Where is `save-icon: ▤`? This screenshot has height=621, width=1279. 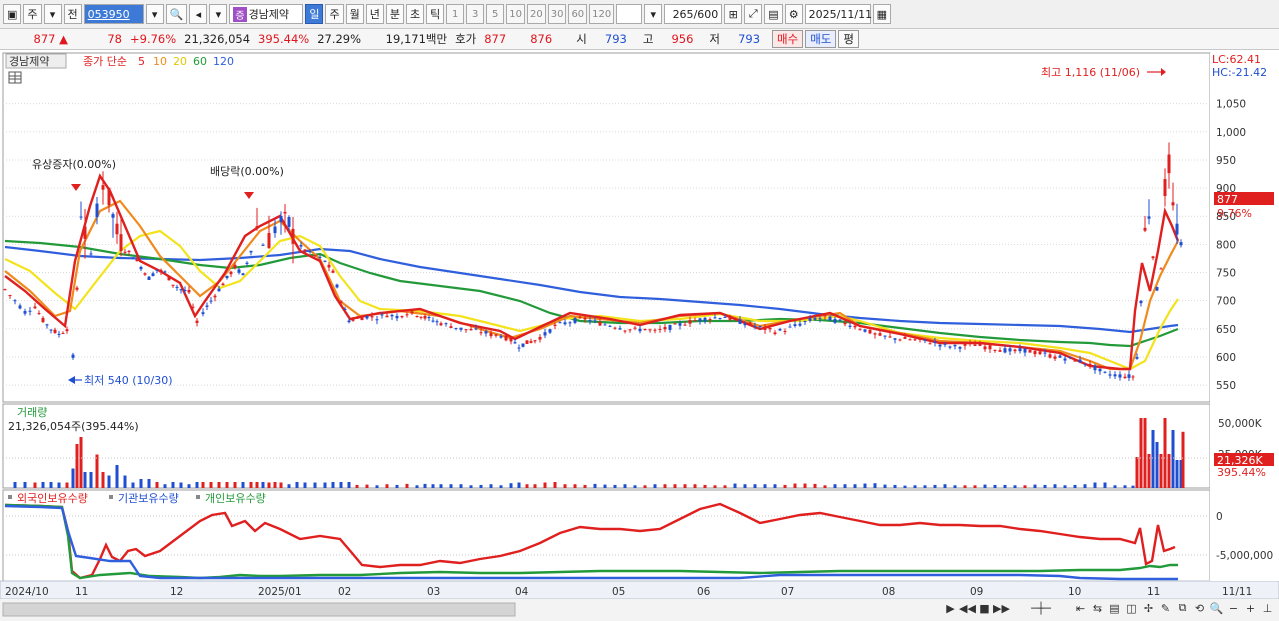 save-icon: ▤ is located at coordinates (773, 14).